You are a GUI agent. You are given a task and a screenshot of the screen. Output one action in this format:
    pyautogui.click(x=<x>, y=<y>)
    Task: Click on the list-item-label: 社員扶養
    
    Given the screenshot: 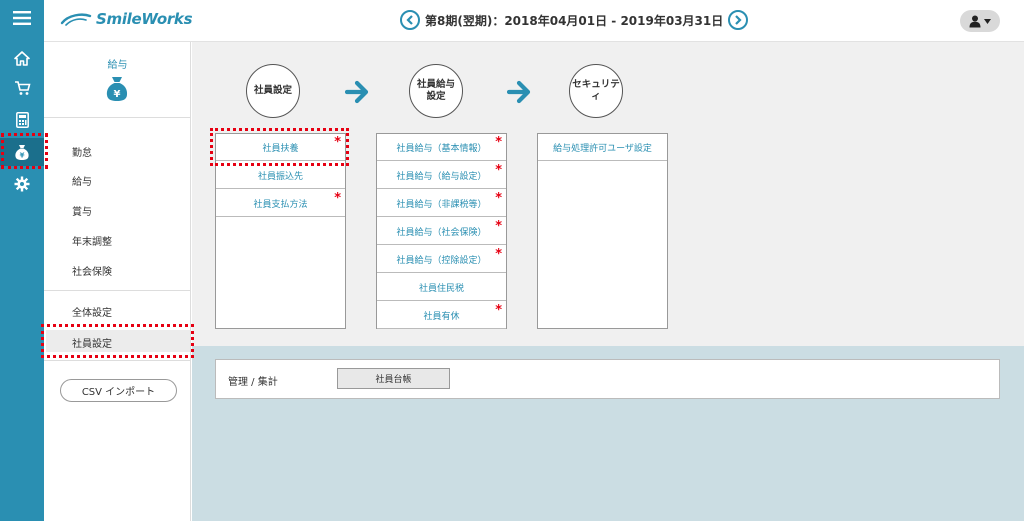 What is the action you would take?
    pyautogui.click(x=280, y=148)
    